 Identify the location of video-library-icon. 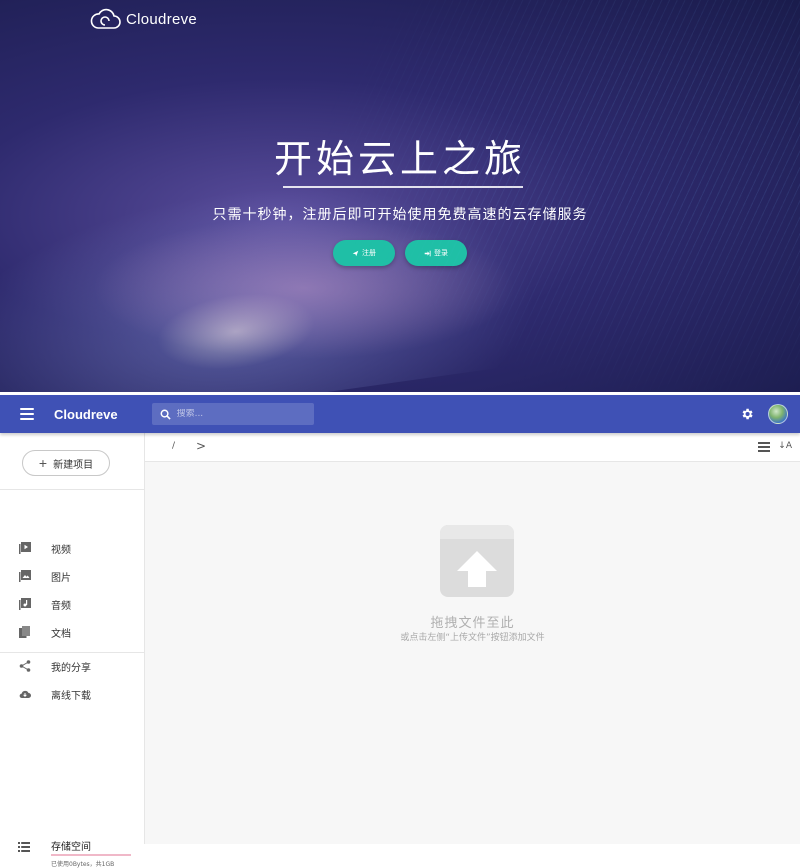
(25, 548).